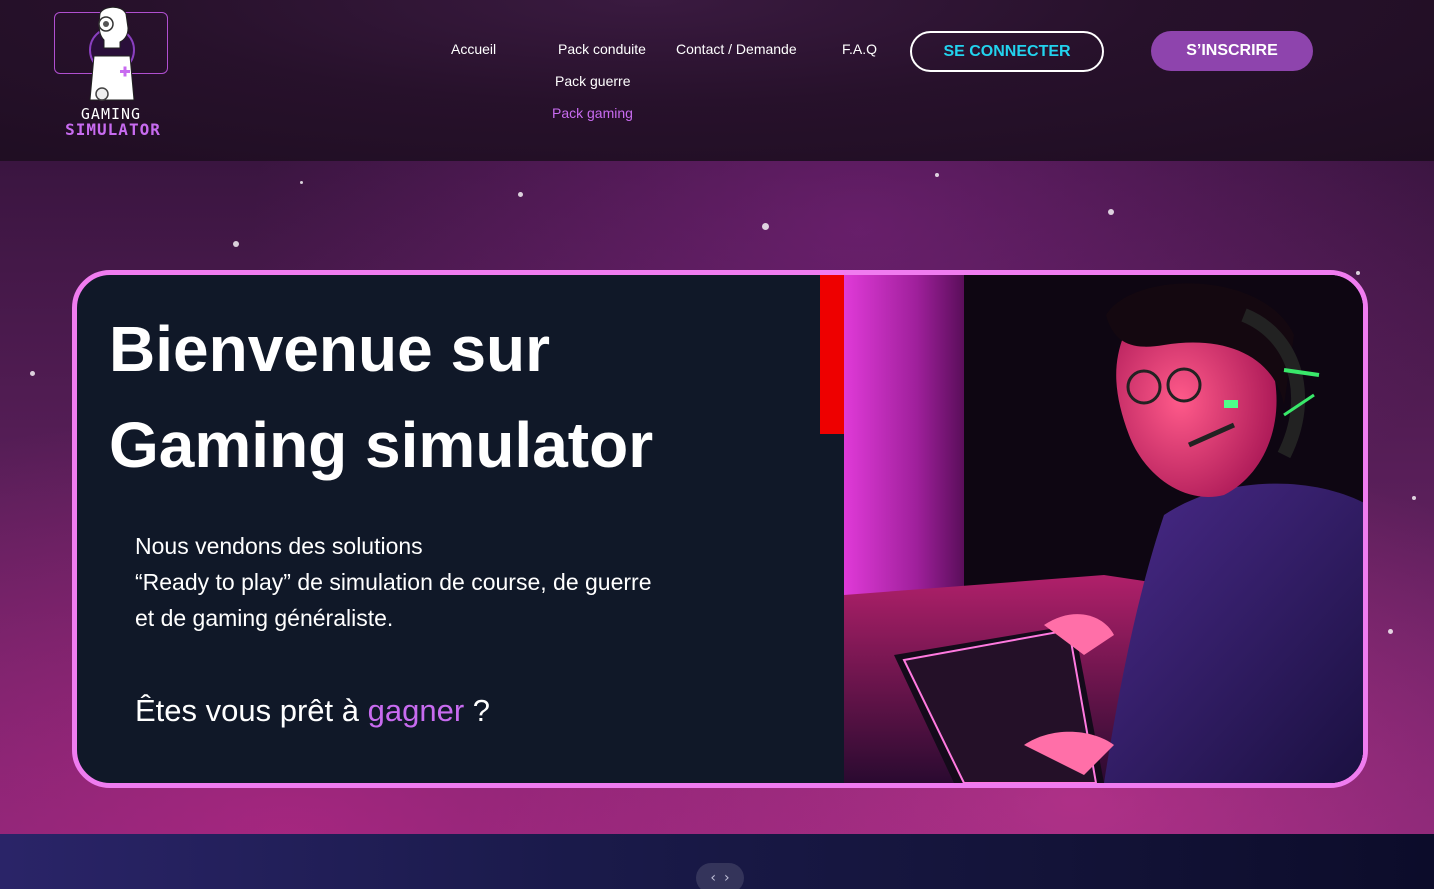 Image resolution: width=1434 pixels, height=889 pixels. What do you see at coordinates (602, 49) in the screenshot?
I see `nav-pack-driving: Pack conduite` at bounding box center [602, 49].